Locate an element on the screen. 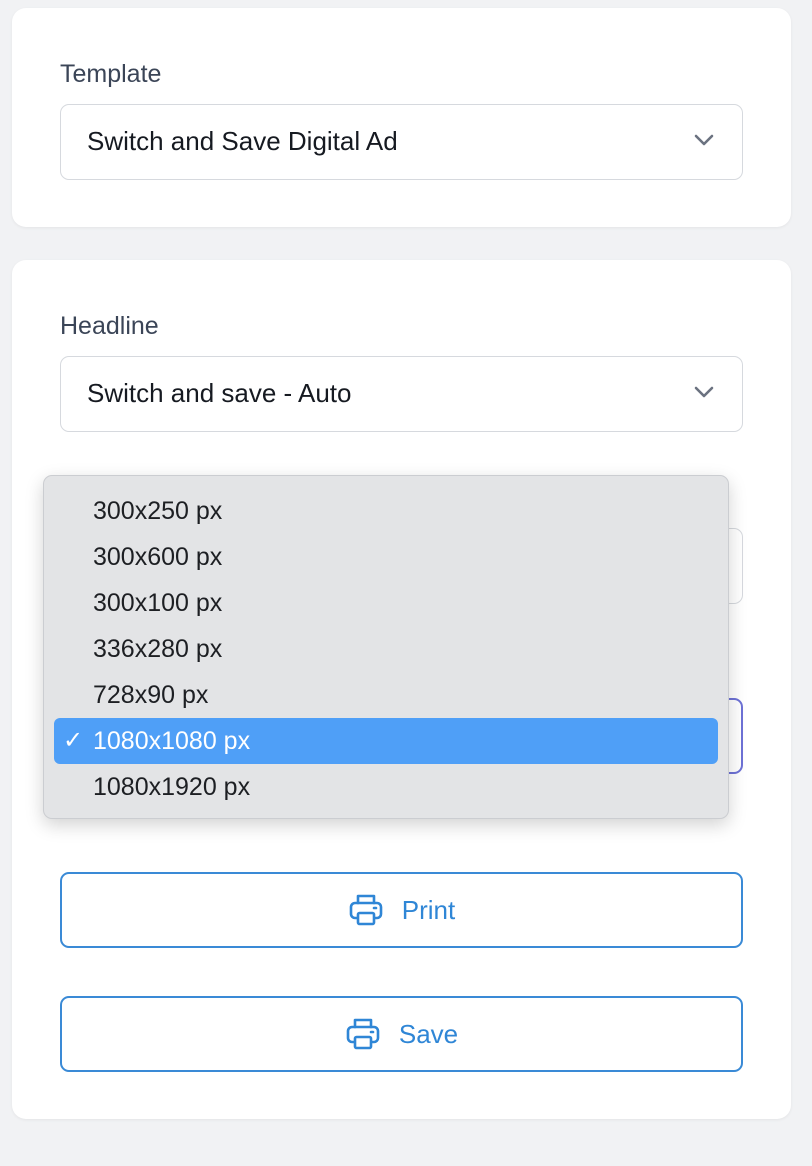  size-option-336x280: 336x280 px is located at coordinates (386, 649).